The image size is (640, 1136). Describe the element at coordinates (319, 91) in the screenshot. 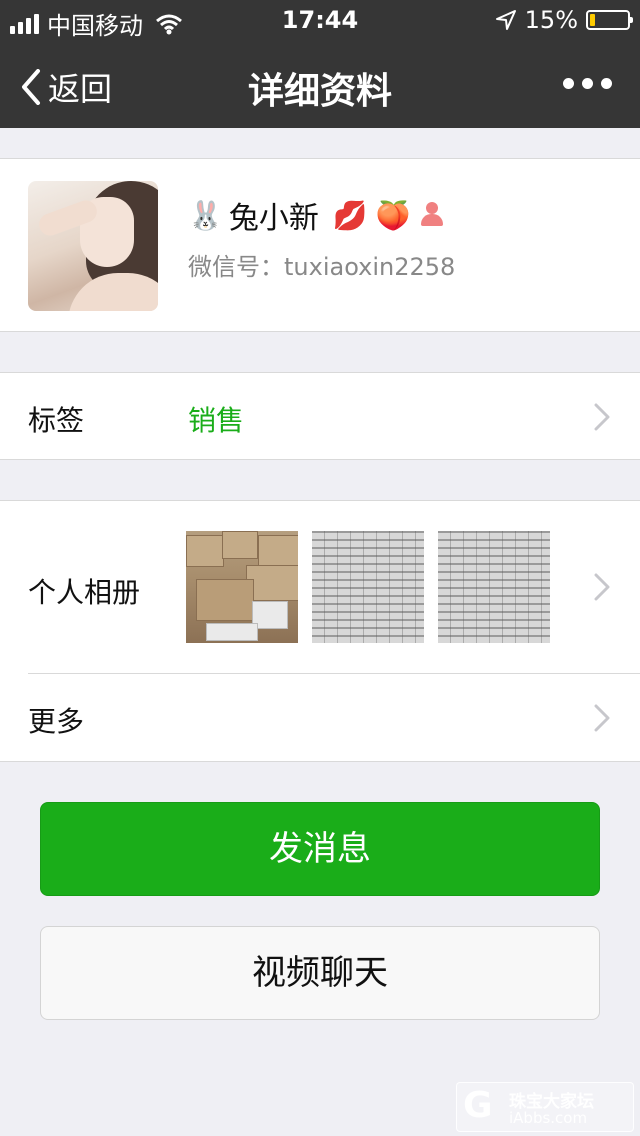

I see `page-title: 详细资料` at that location.